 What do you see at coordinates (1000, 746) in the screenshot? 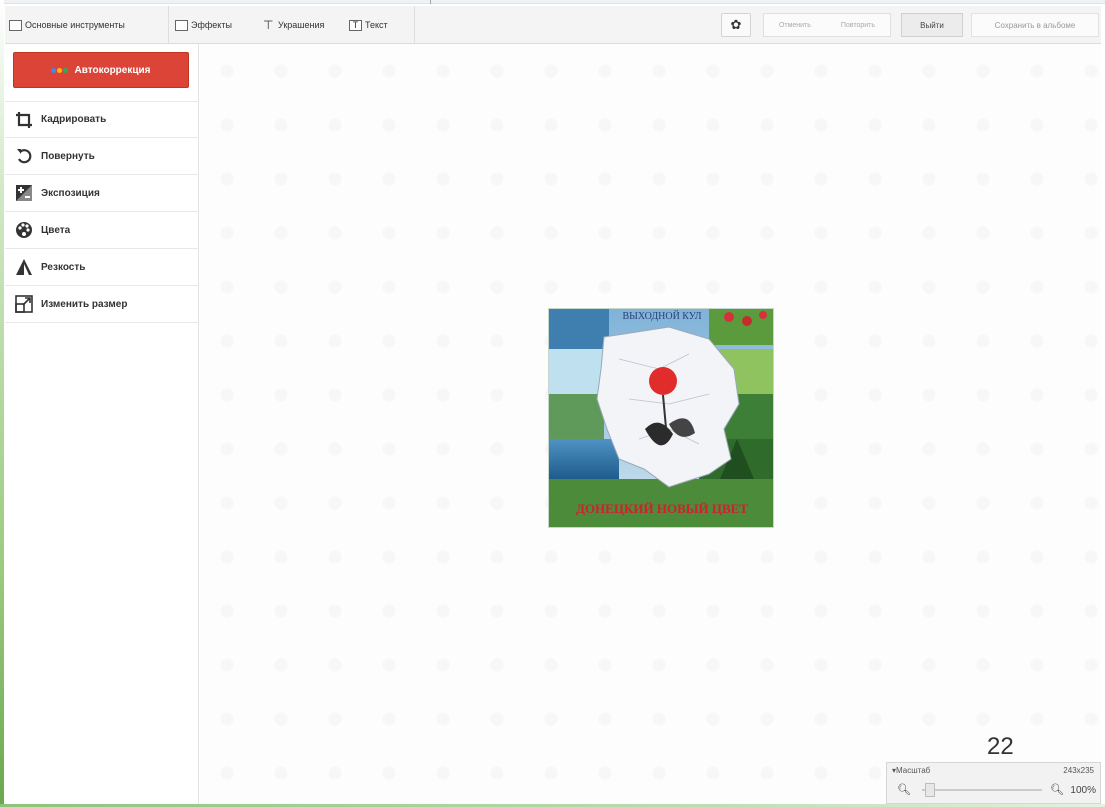
I see `slide-page-number: 22` at bounding box center [1000, 746].